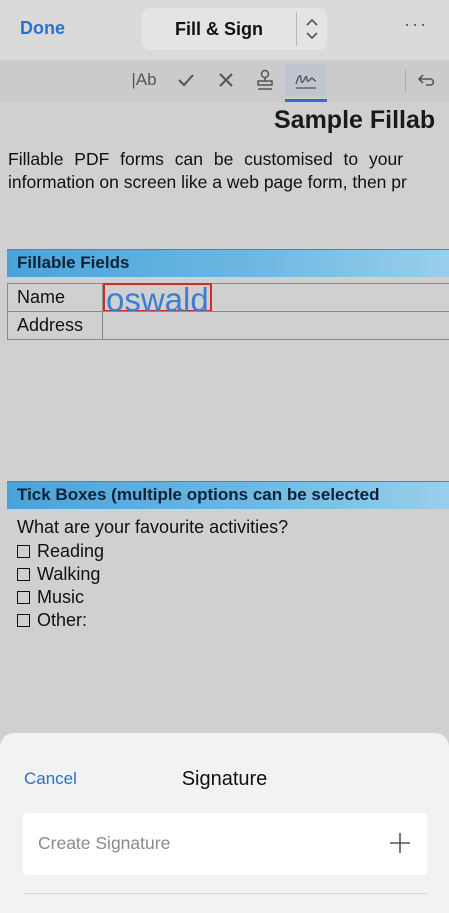  I want to click on question-text: What are your favourite activities?, so click(153, 527).